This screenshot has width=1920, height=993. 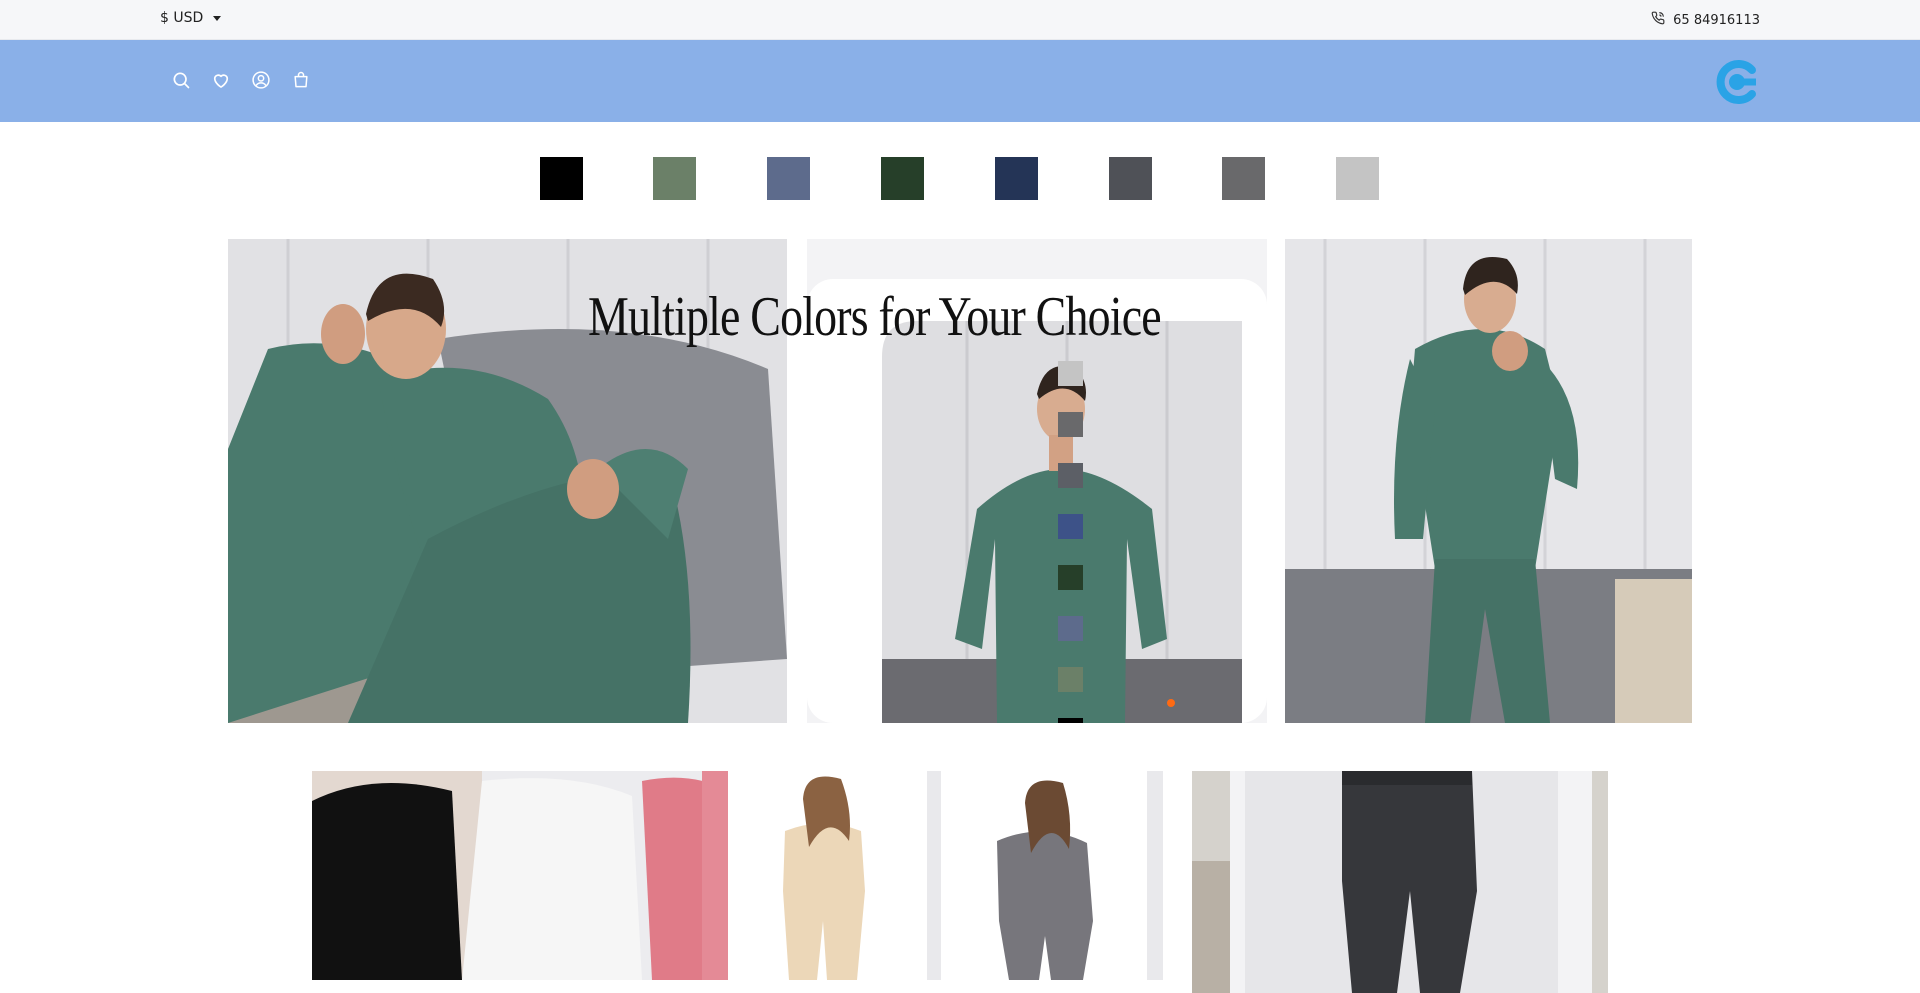 What do you see at coordinates (960, 178) in the screenshot?
I see `color-swatch-row` at bounding box center [960, 178].